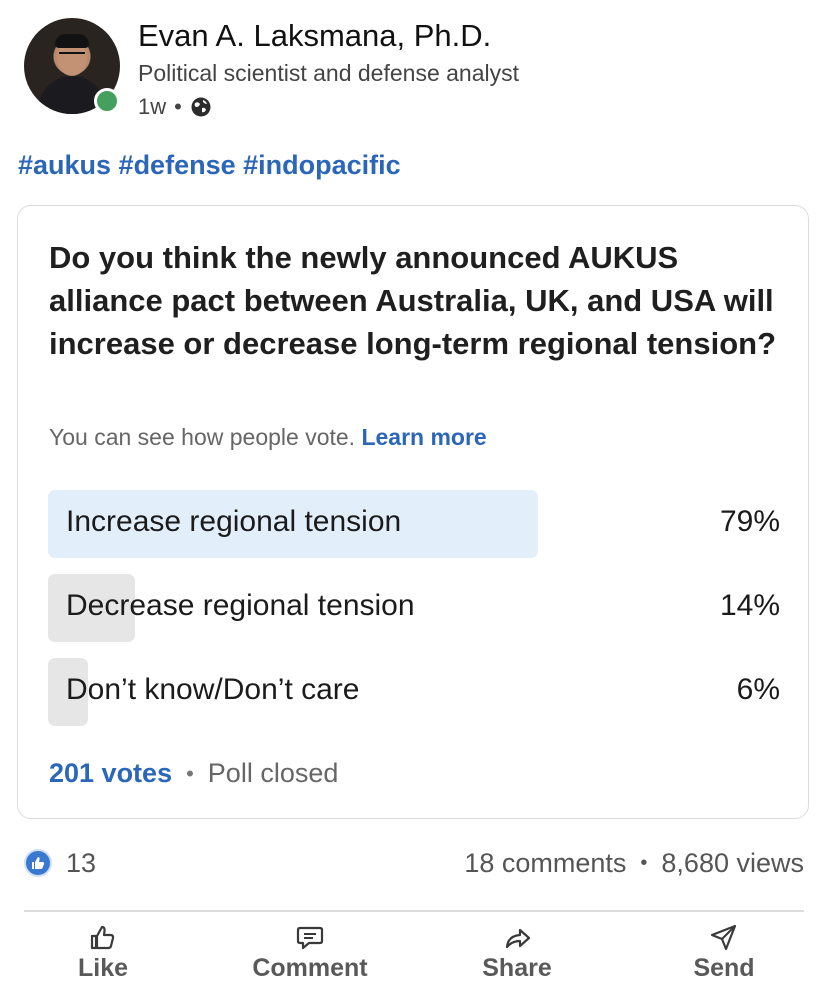  I want to click on globe-icon, so click(201, 107).